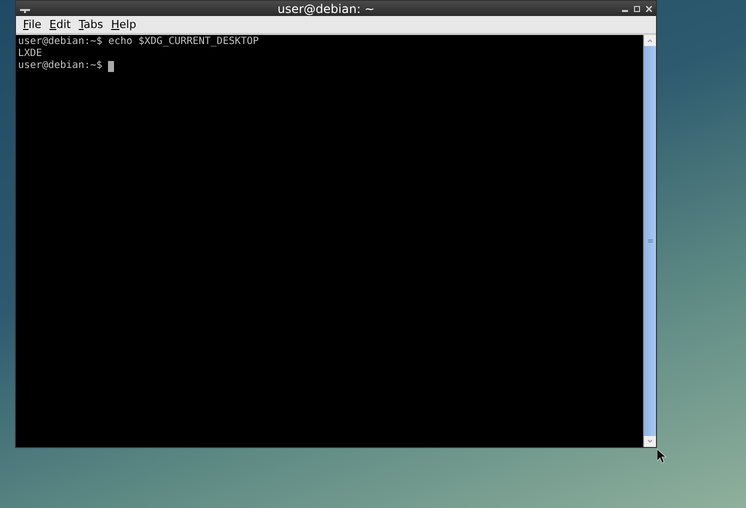  I want to click on maximize-icon, so click(637, 9).